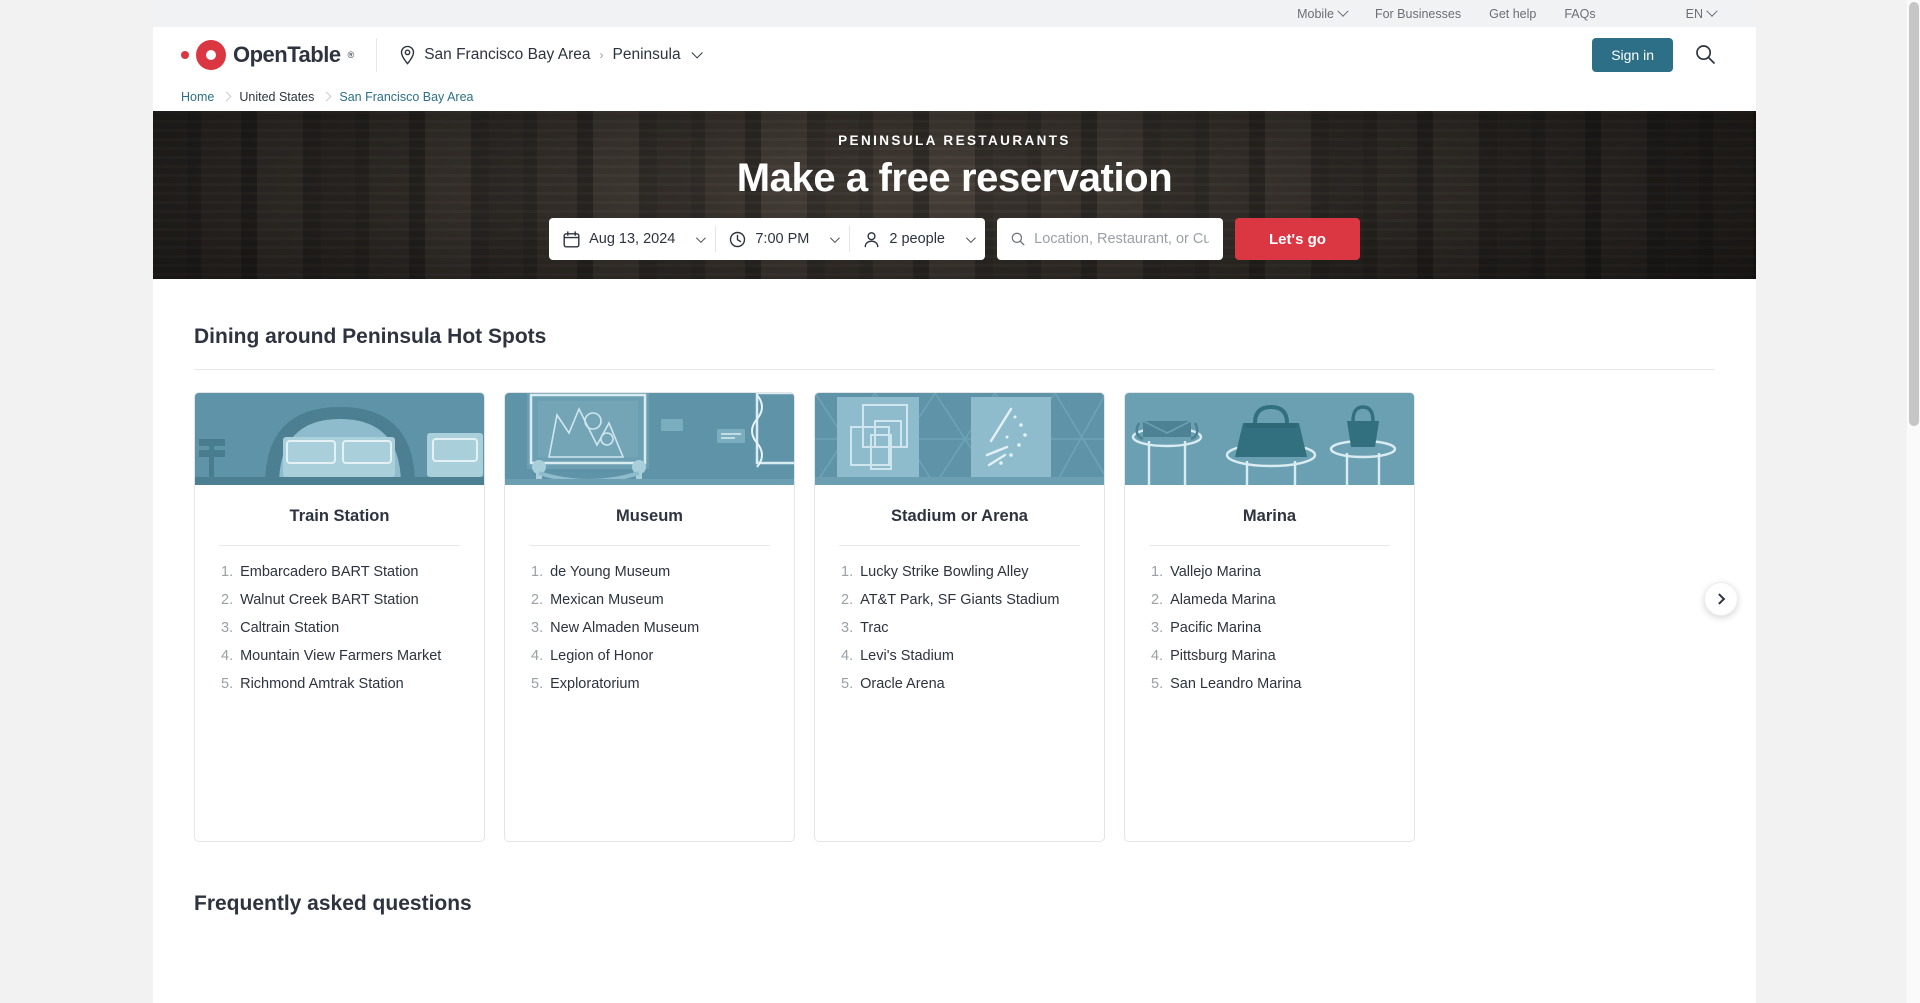  I want to click on list-item: 5. Richmond Amtrak Station, so click(341, 684).